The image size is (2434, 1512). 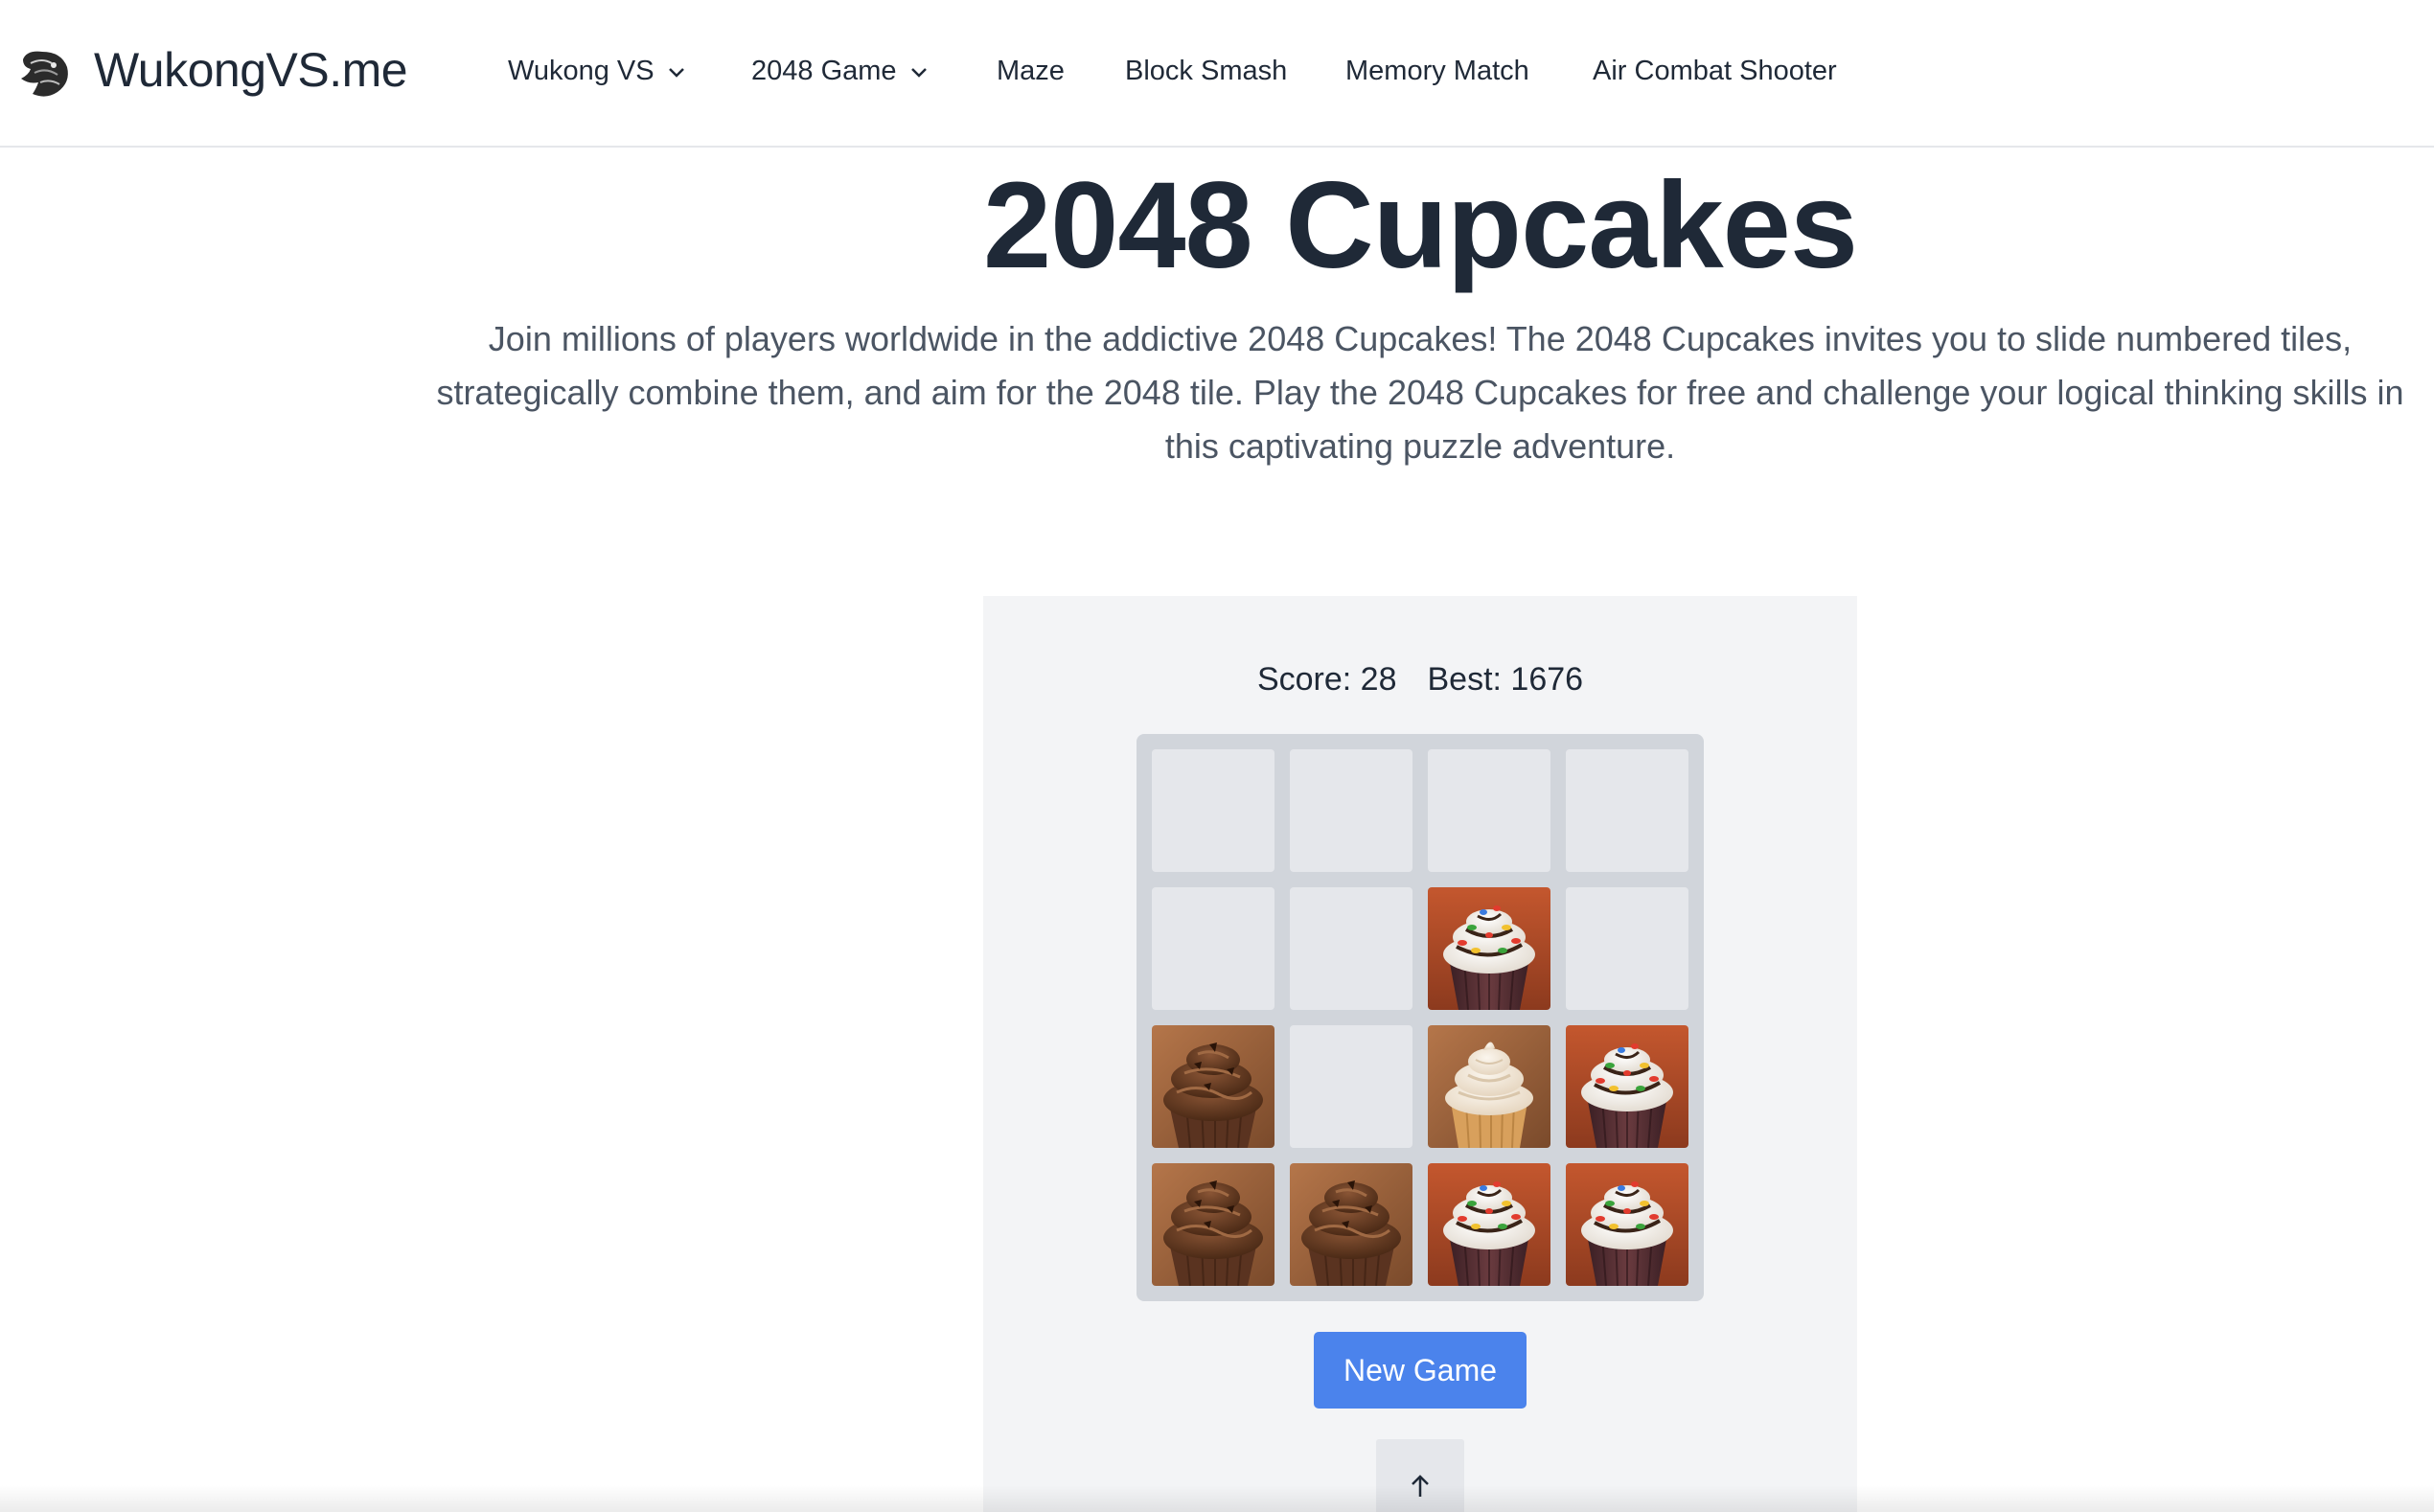 I want to click on scroll-to-top-button, so click(x=1420, y=1475).